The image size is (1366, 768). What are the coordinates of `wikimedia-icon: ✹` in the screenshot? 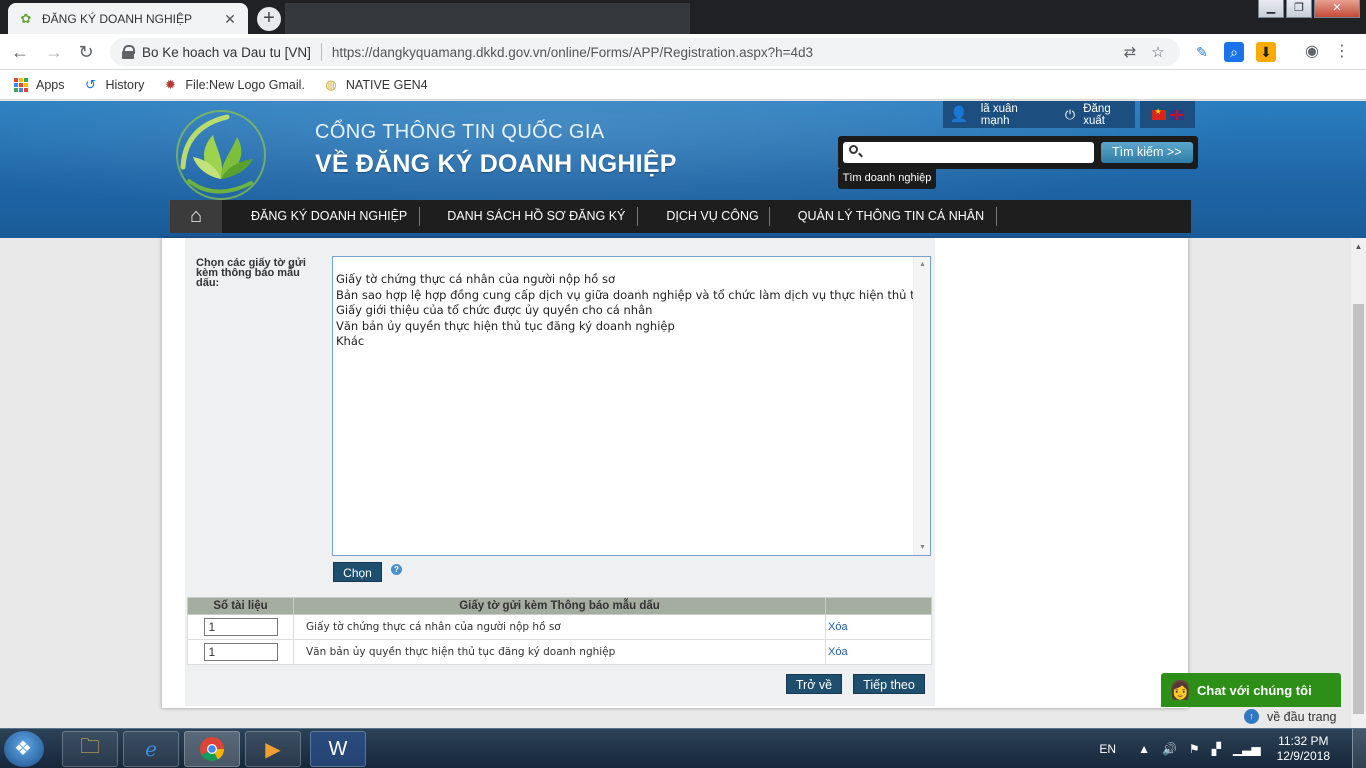 It's located at (170, 84).